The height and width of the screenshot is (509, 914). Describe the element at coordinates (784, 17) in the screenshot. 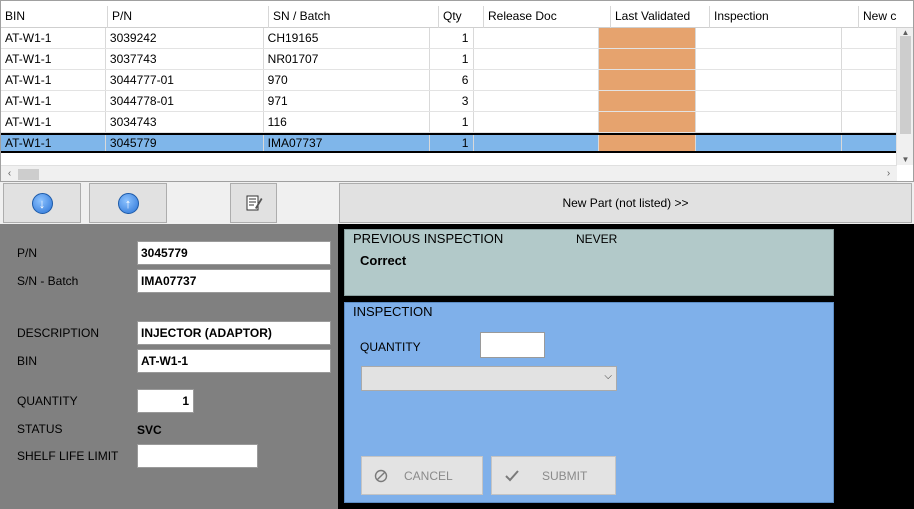

I see `column-header-inspection: Inspection` at that location.